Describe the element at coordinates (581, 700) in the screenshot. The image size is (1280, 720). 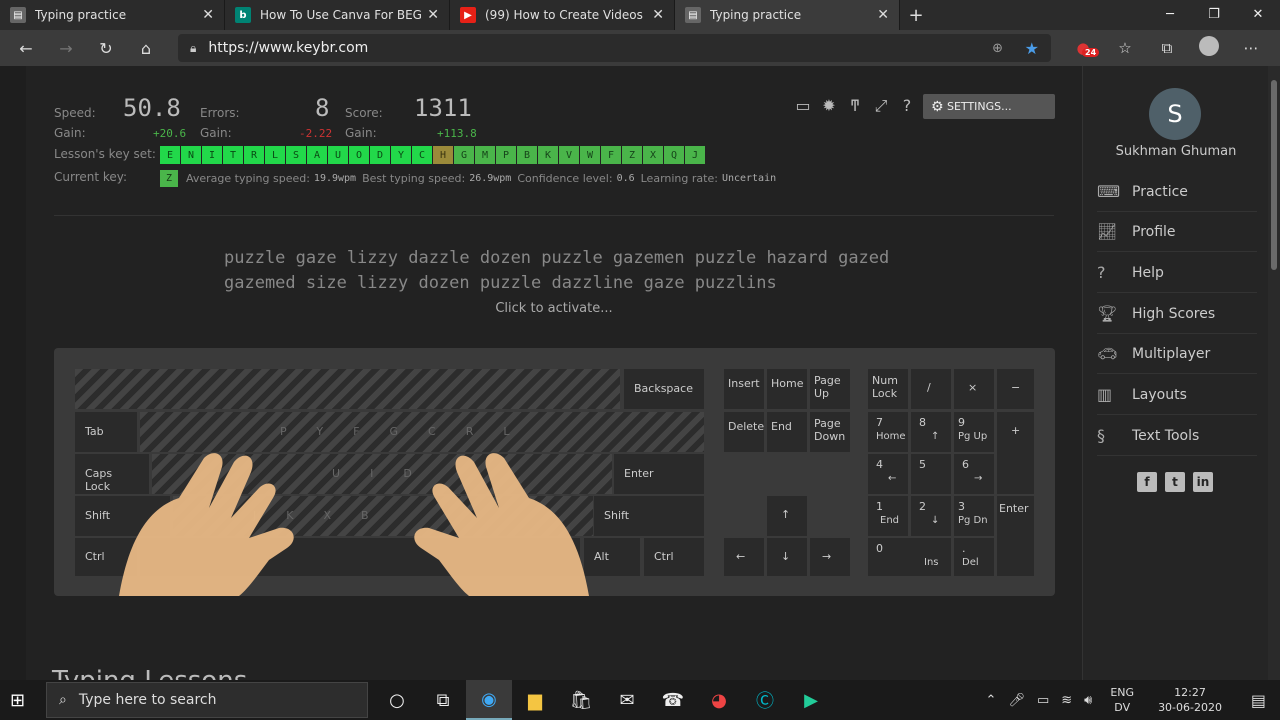
I see `store-icon: 🛍︎` at that location.